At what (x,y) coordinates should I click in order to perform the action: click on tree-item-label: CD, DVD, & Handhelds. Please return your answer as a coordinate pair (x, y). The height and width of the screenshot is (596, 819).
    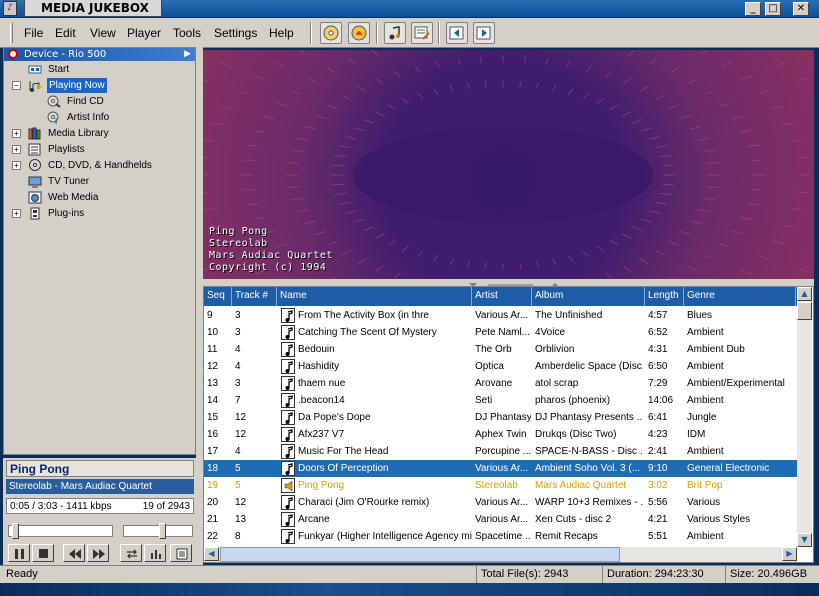
    Looking at the image, I should click on (100, 165).